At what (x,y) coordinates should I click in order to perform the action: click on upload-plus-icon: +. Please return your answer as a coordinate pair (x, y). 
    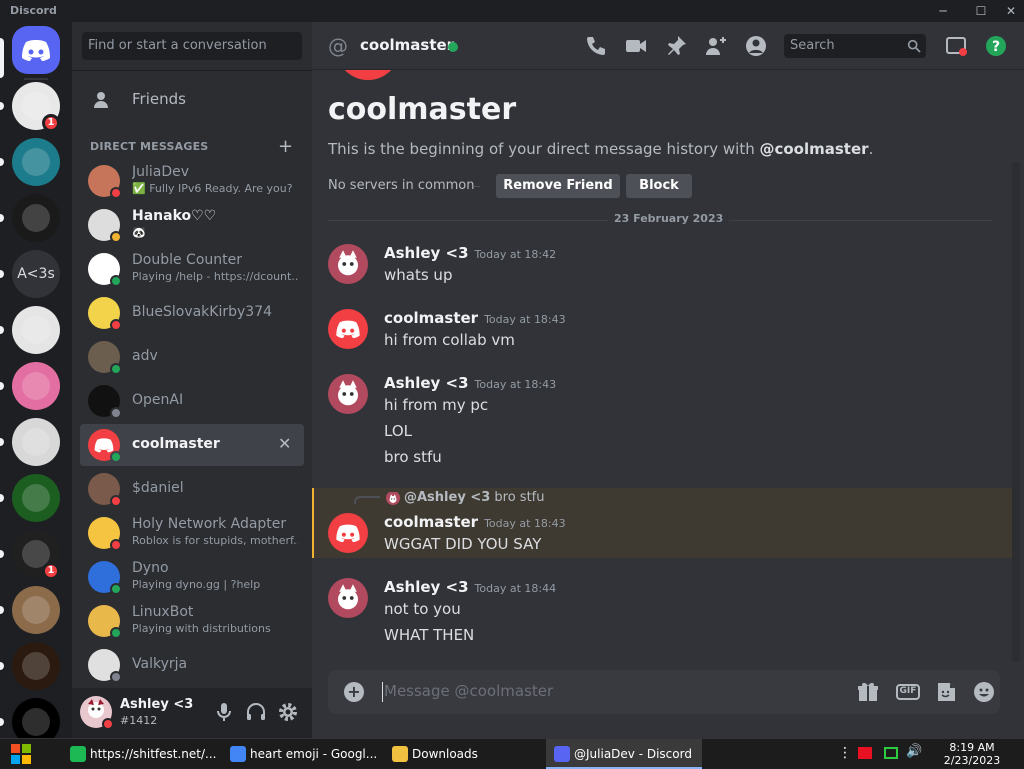
    Looking at the image, I should click on (354, 692).